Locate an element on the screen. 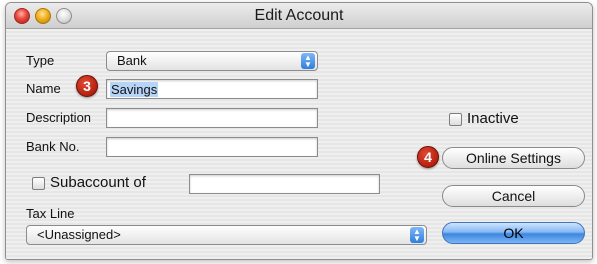  title-bar: Edit Account is located at coordinates (299, 16).